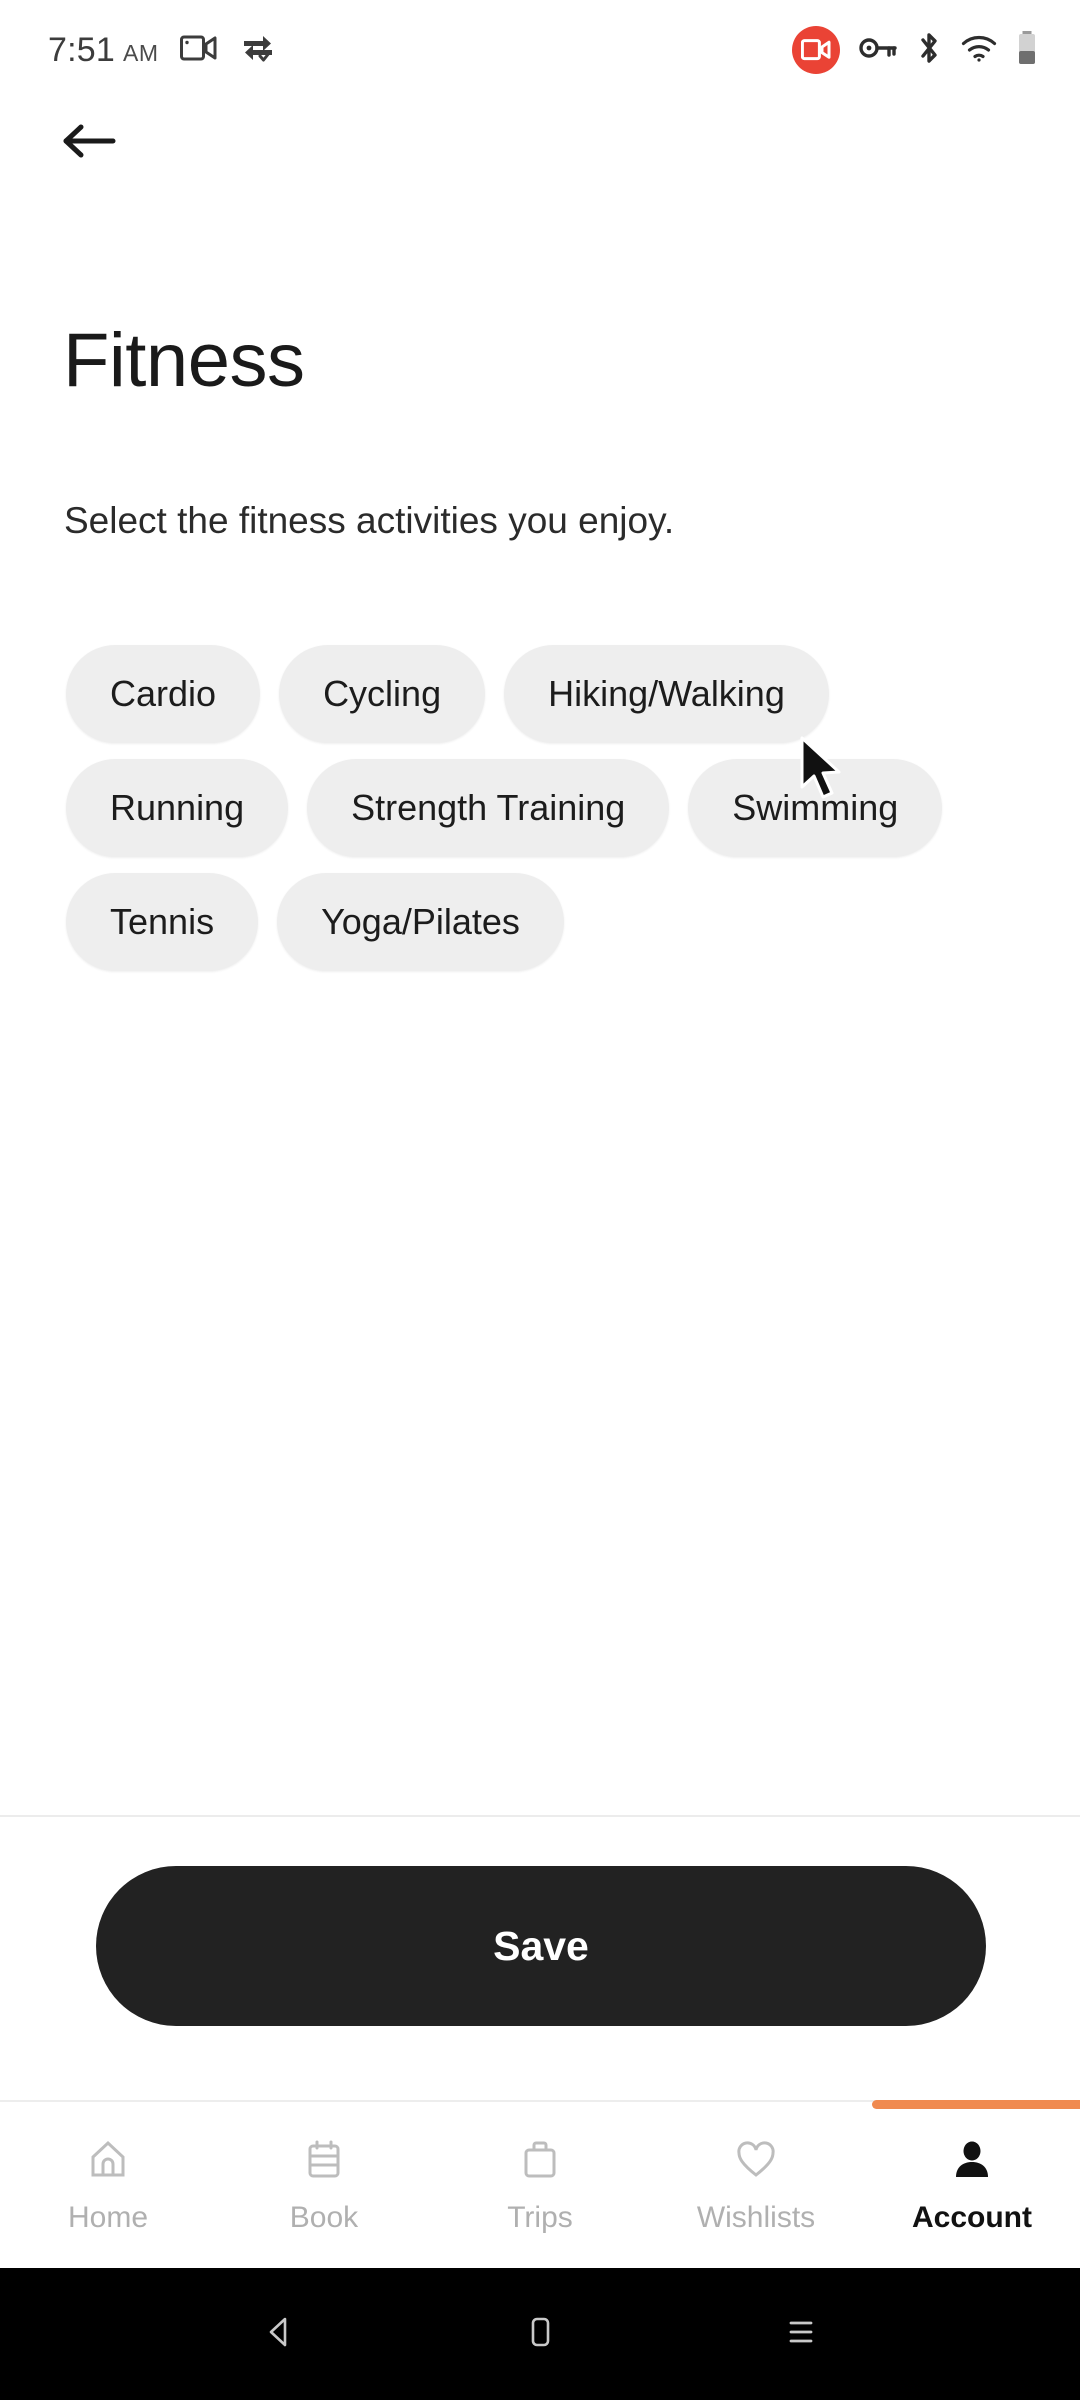 The width and height of the screenshot is (1080, 2400). I want to click on chip-label: Cycling, so click(382, 693).